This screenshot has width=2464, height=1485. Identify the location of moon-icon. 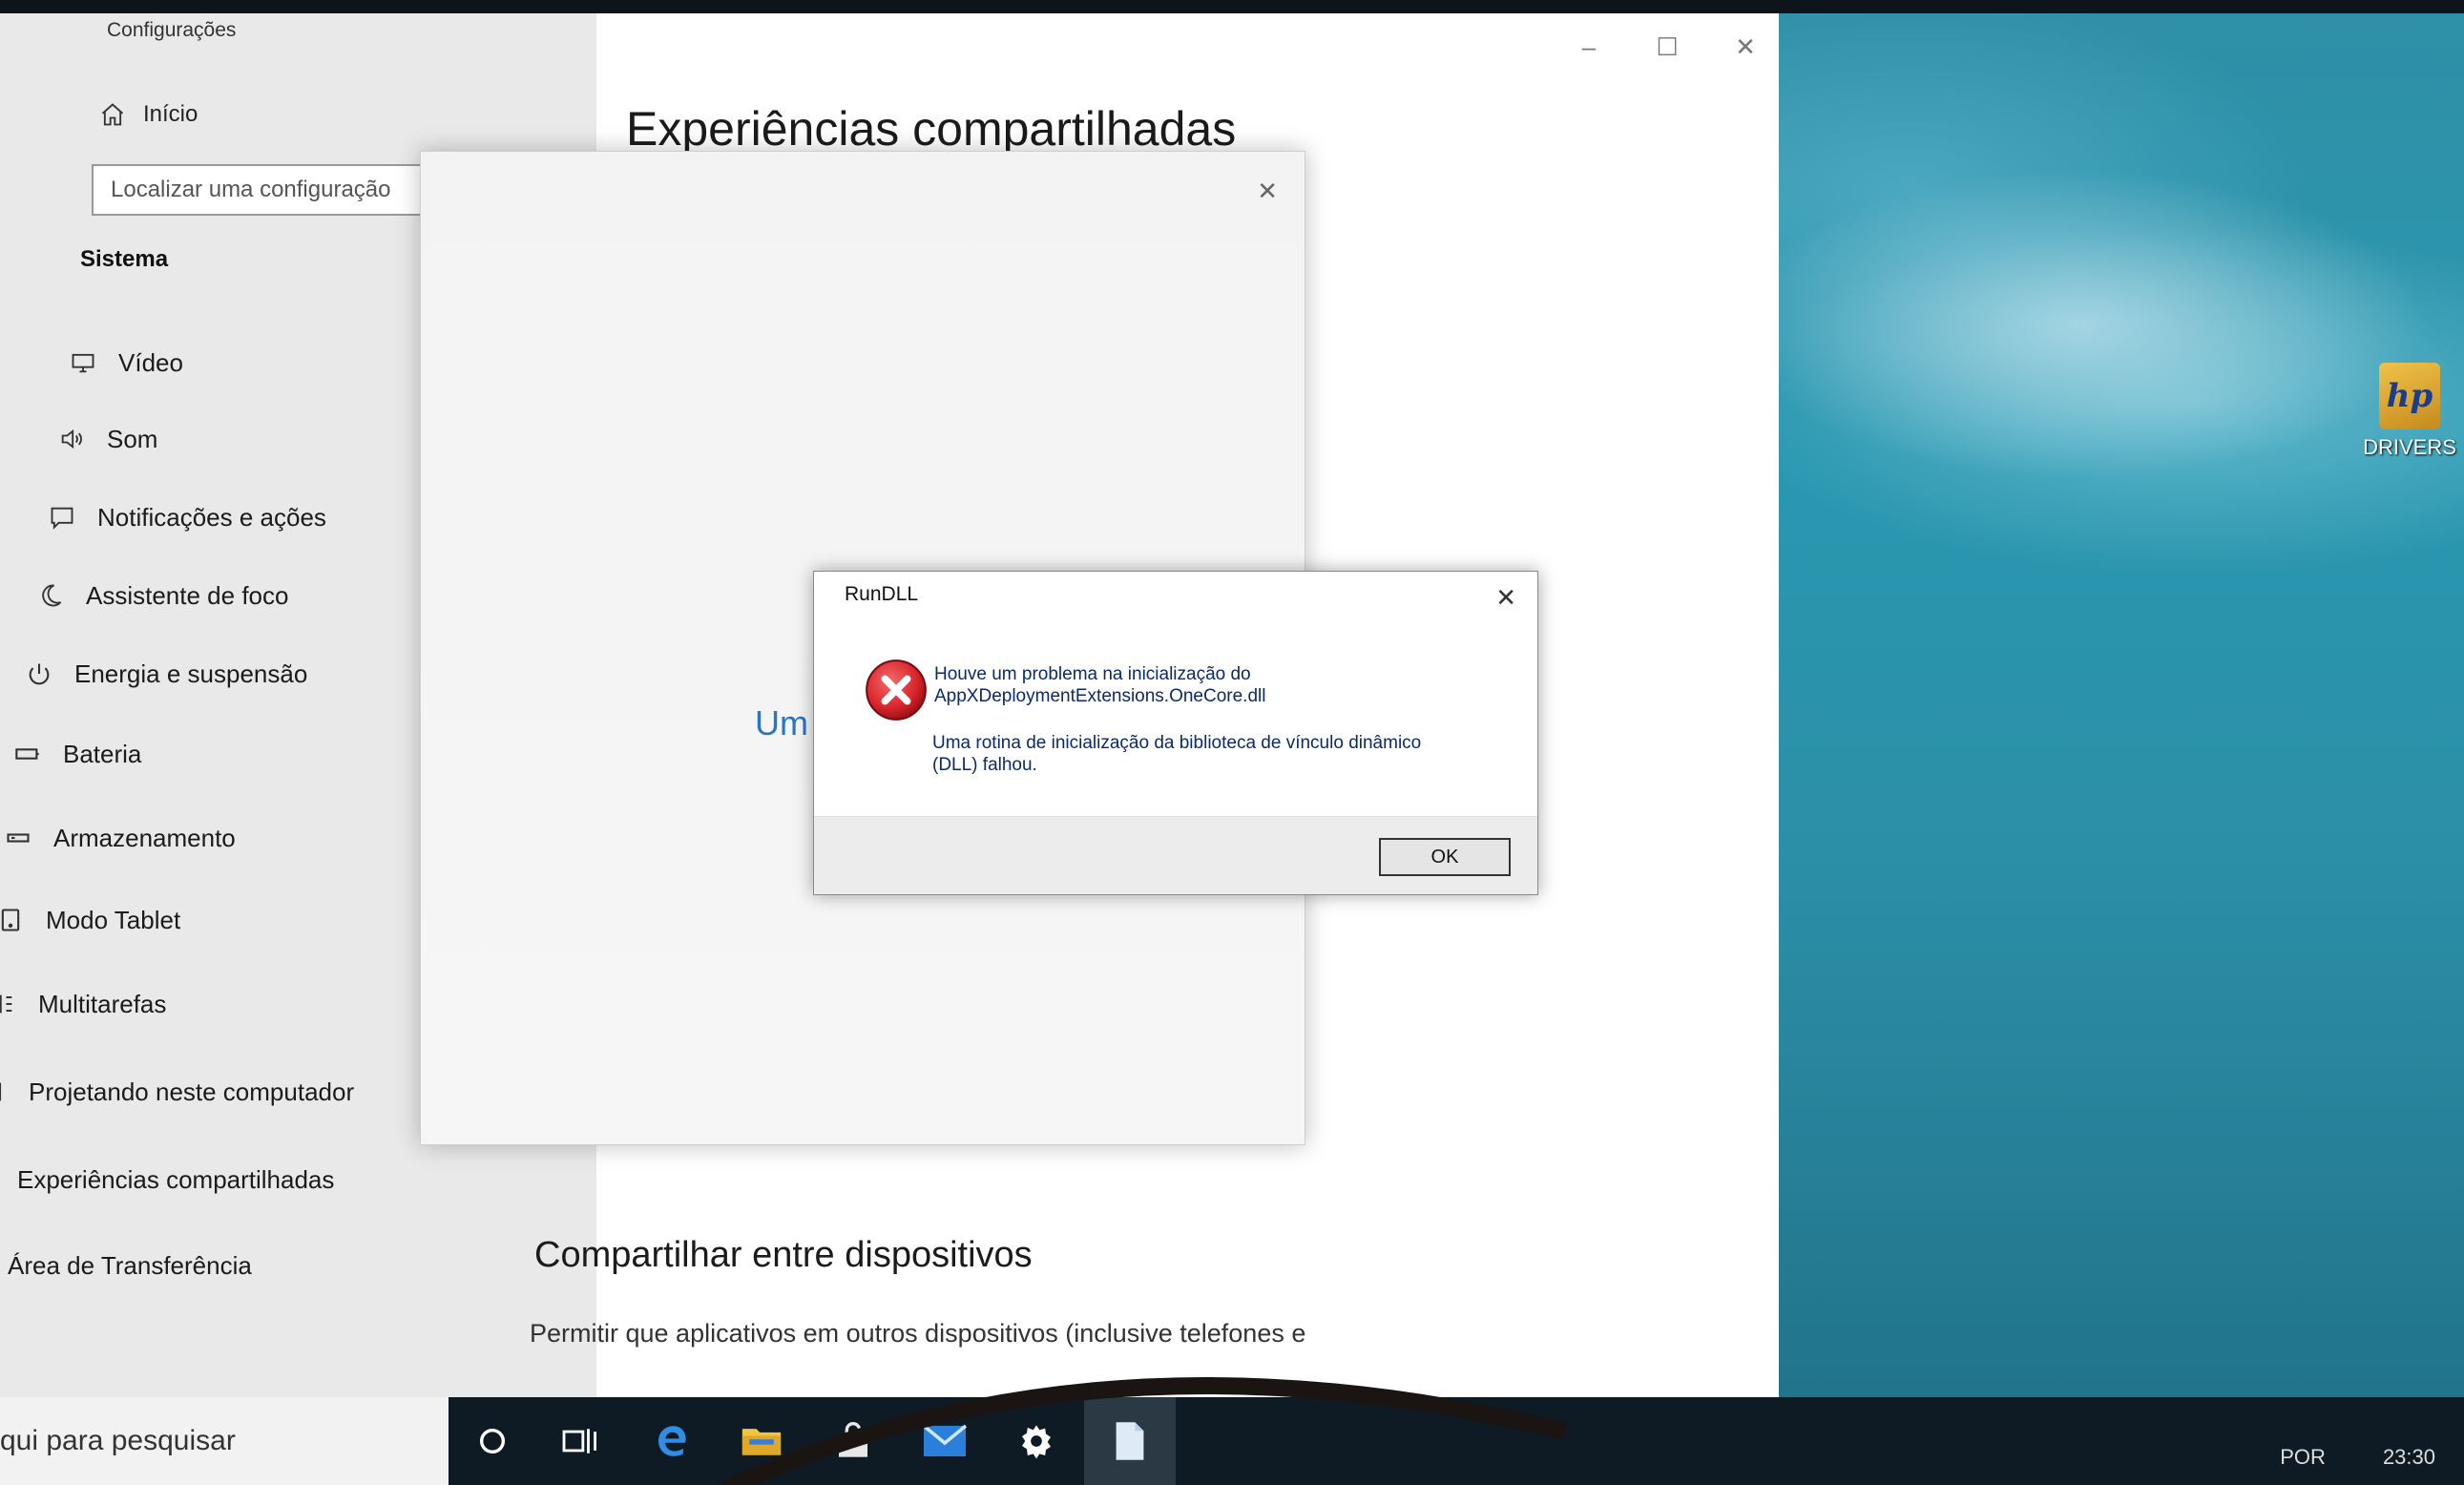
(50, 595).